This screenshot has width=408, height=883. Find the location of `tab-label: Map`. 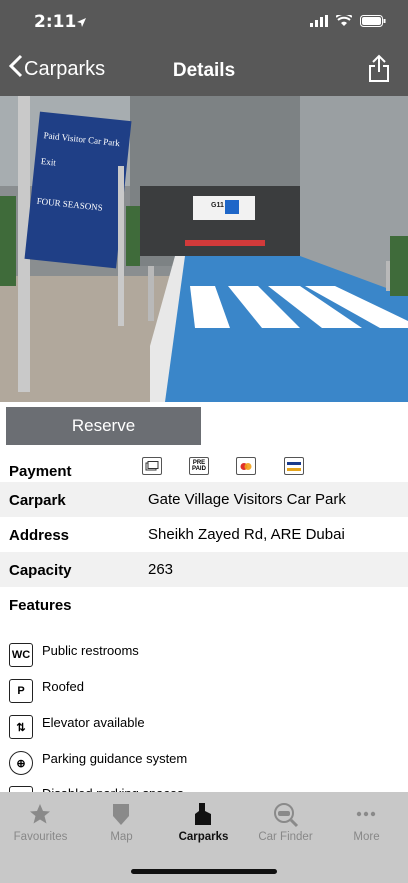

tab-label: Map is located at coordinates (121, 837).